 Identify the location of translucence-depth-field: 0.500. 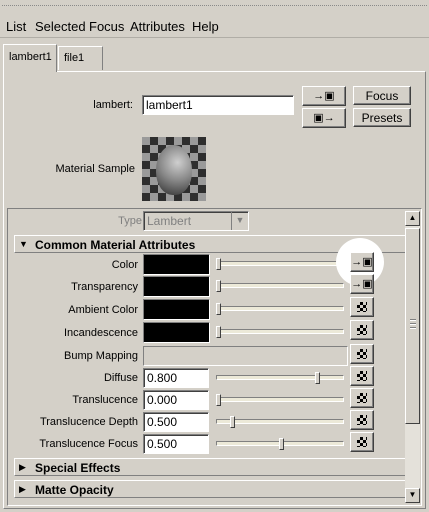
(176, 422).